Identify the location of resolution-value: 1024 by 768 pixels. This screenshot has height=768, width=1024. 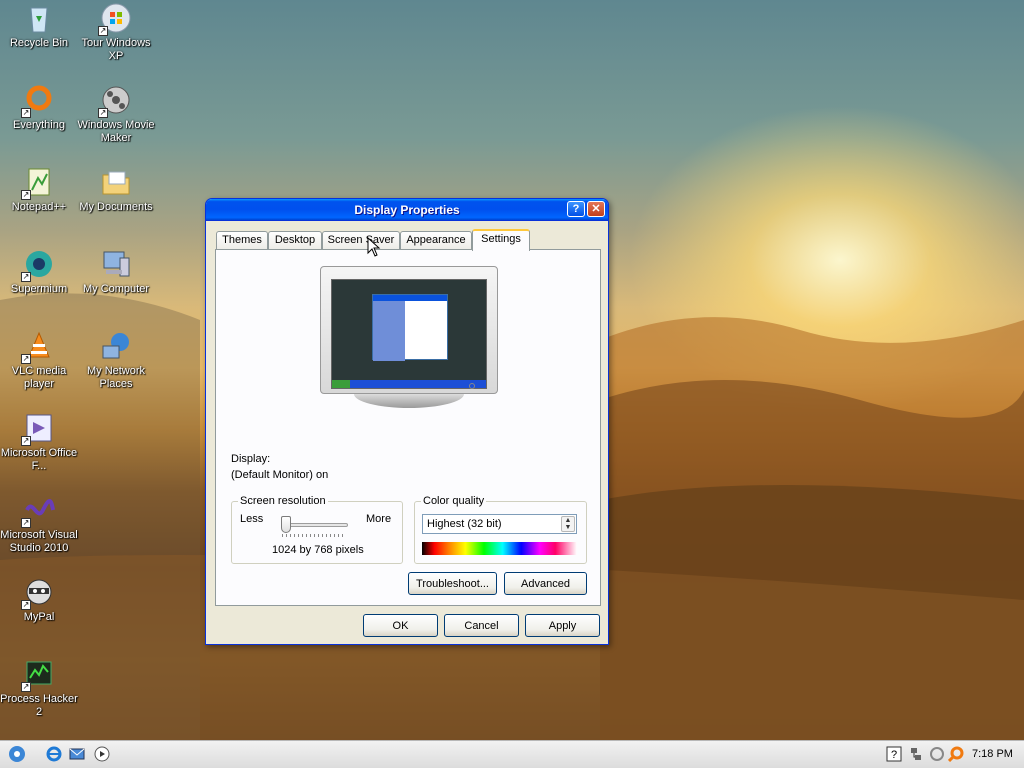
(318, 550).